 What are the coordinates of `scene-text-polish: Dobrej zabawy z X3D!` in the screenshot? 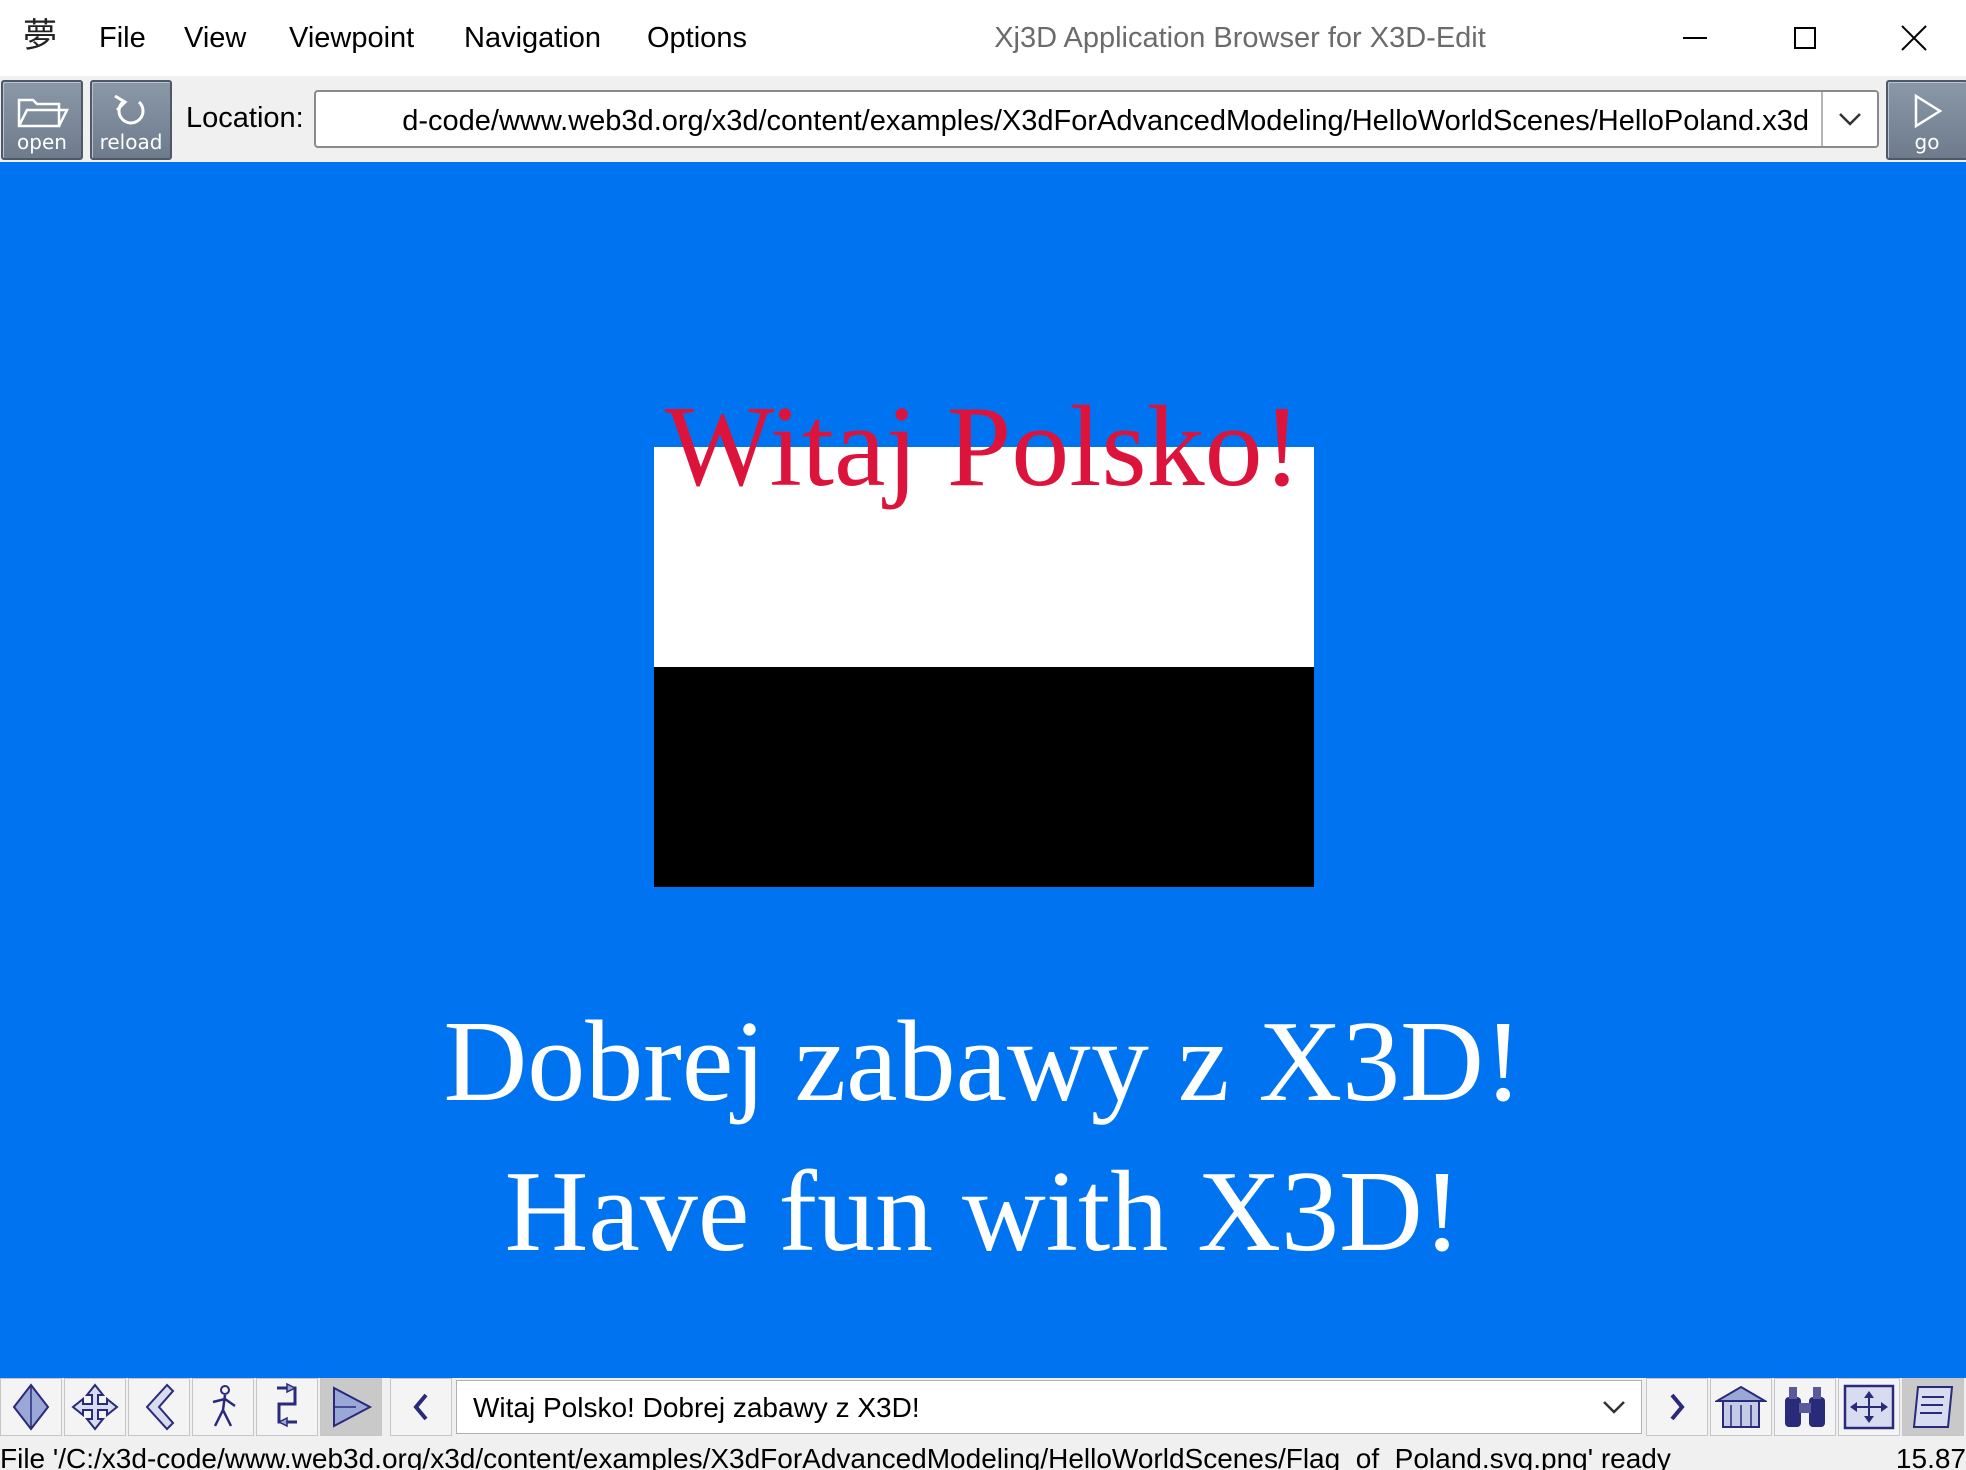 It's located at (983, 1062).